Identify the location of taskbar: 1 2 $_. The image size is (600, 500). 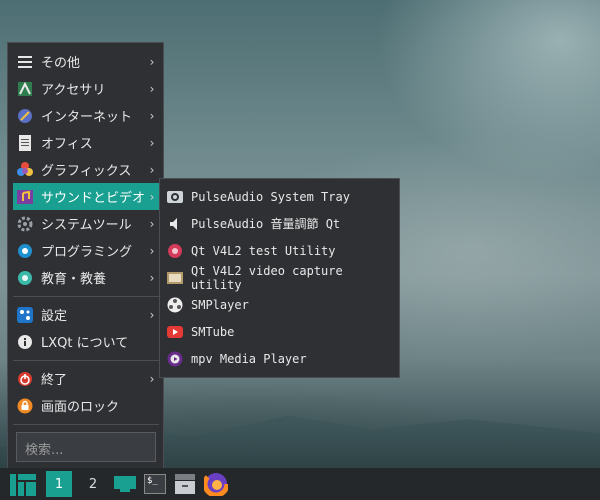
(300, 484).